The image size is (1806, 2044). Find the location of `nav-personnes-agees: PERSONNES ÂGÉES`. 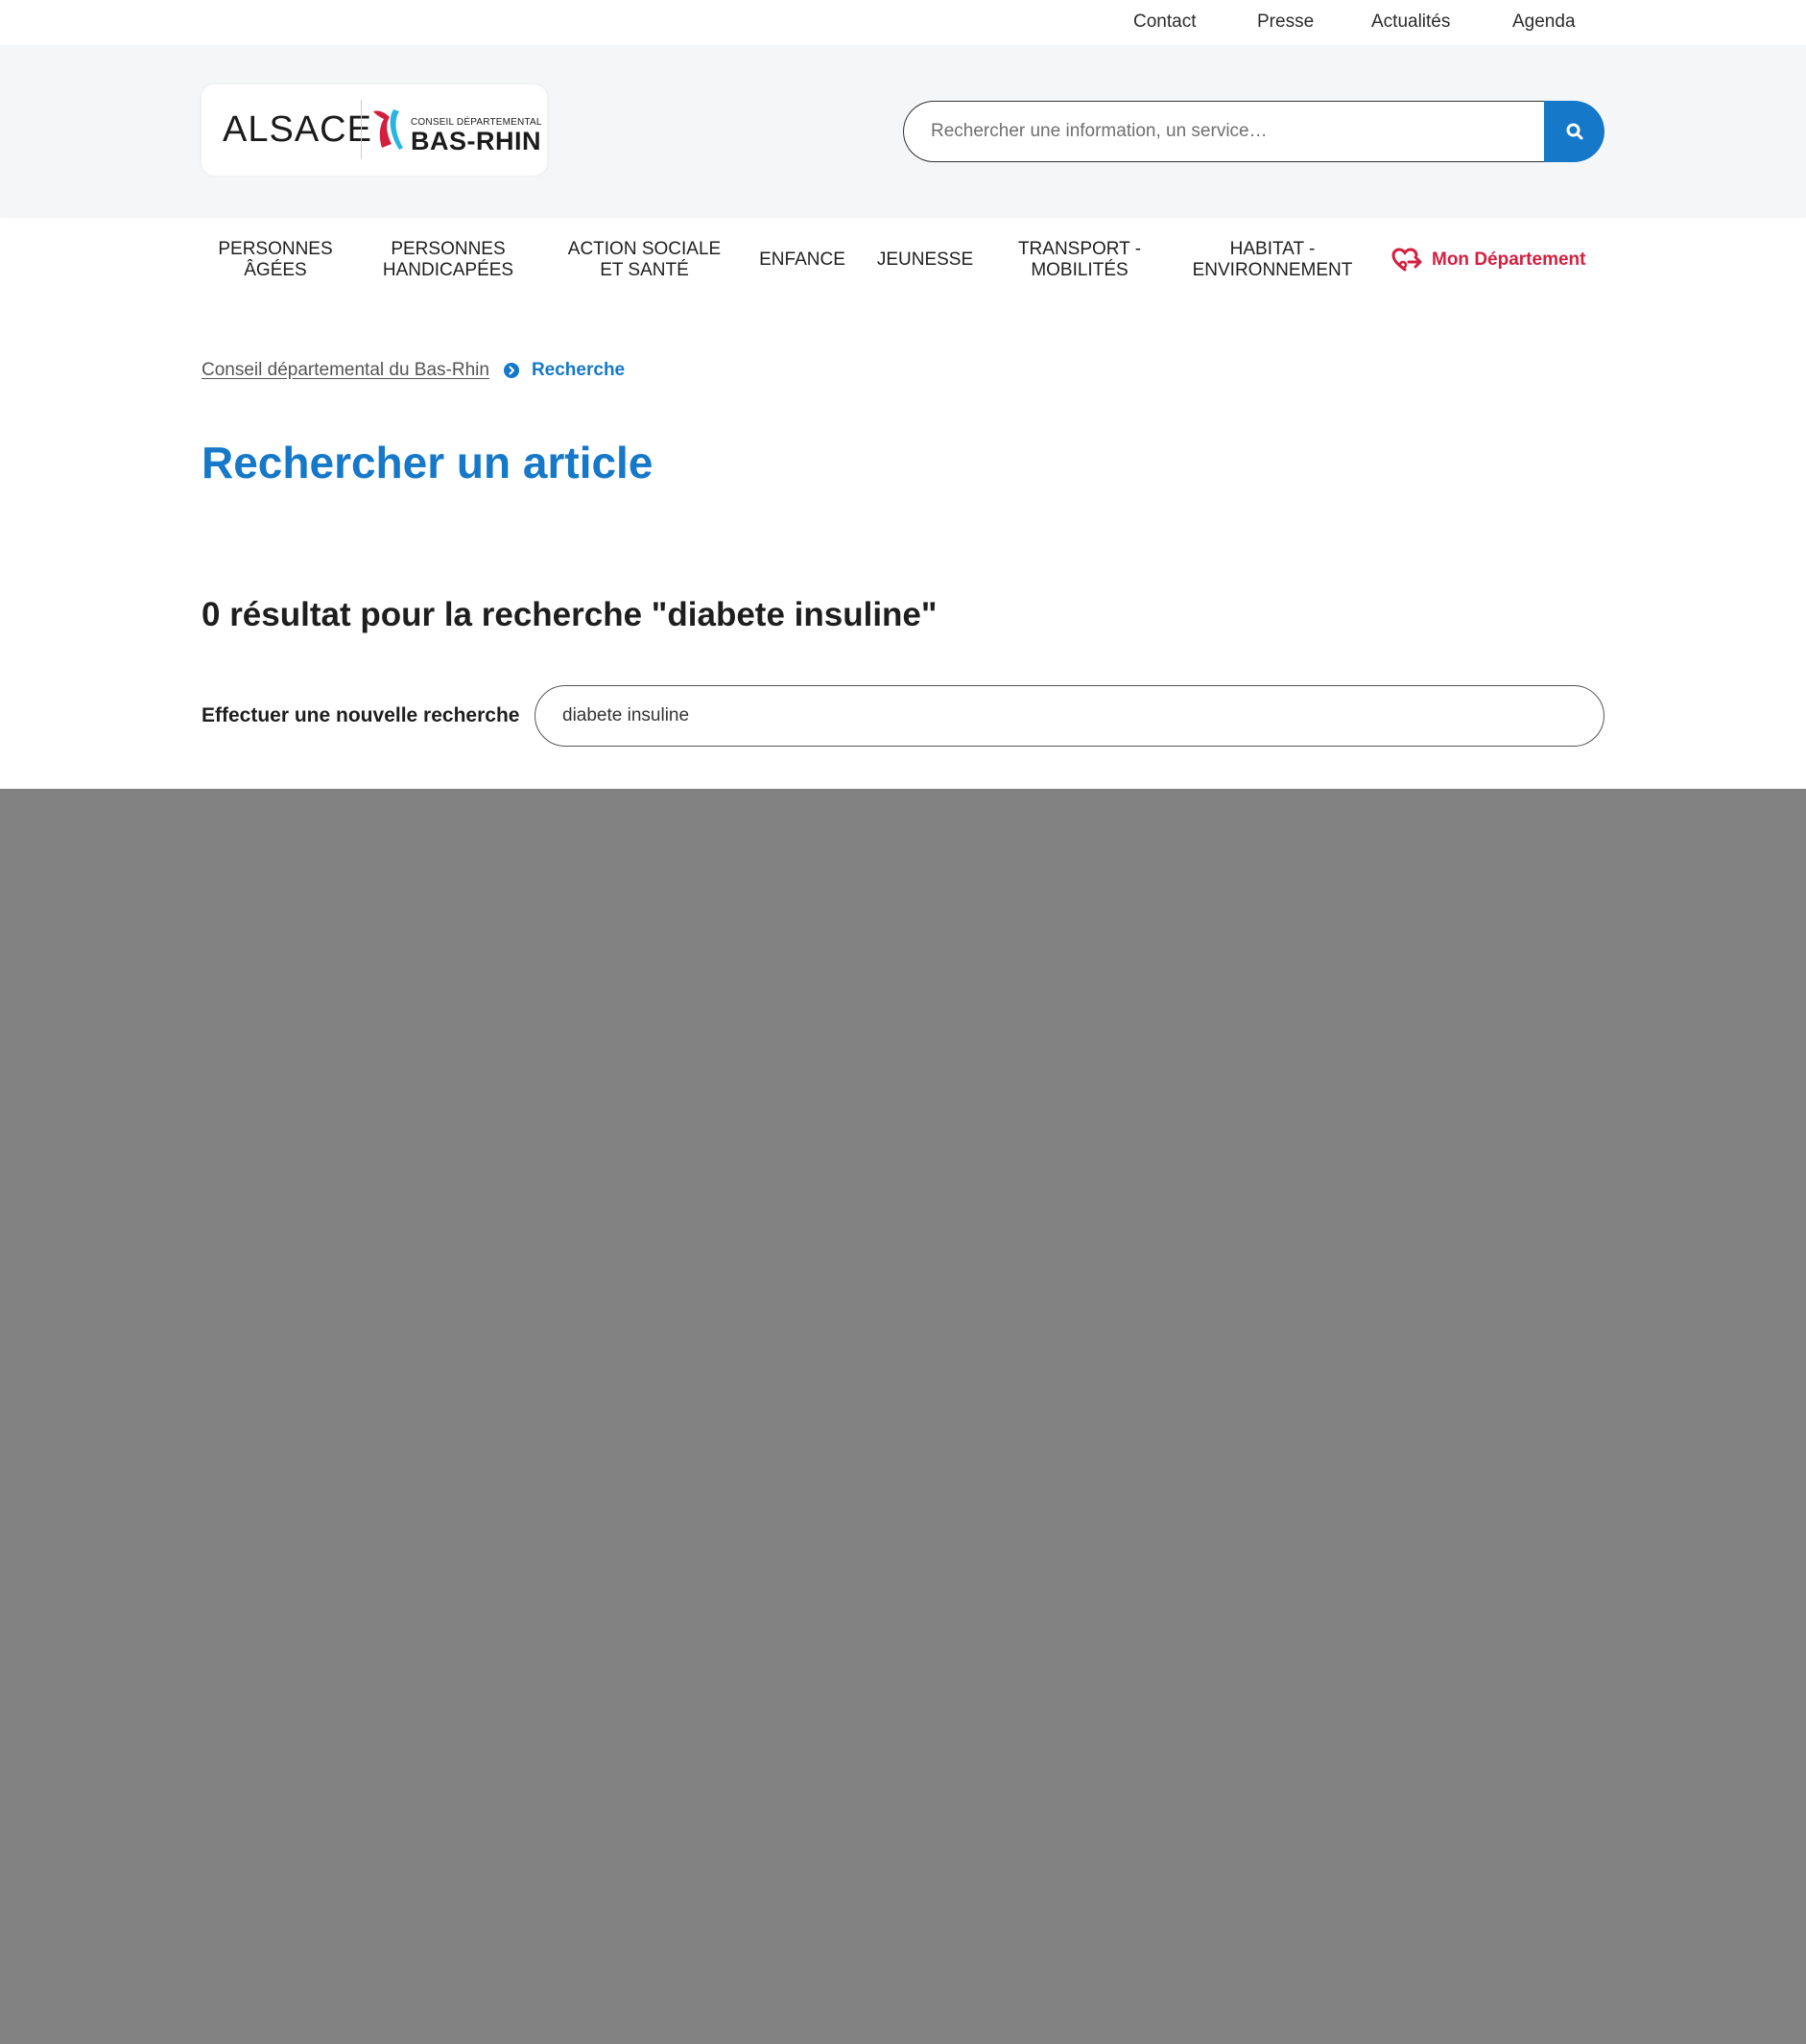

nav-personnes-agees: PERSONNES ÂGÉES is located at coordinates (275, 260).